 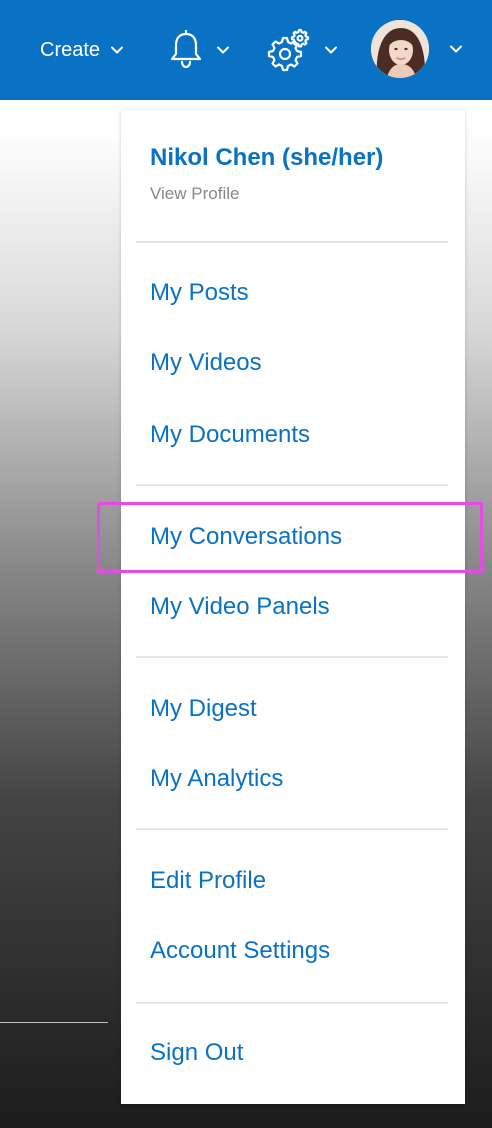 I want to click on menu-item-my-analytics: My Analytics, so click(x=216, y=779).